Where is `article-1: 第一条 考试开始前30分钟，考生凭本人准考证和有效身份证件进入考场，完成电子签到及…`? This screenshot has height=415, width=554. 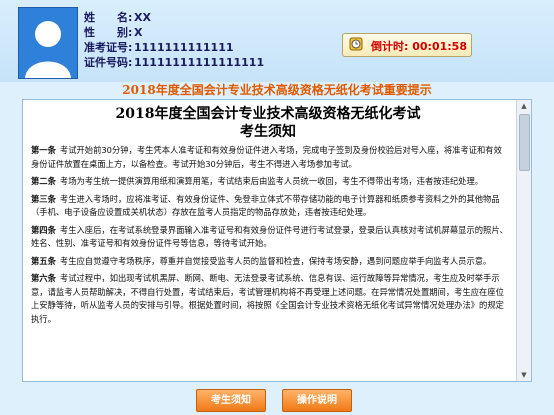
article-1: 第一条 考试开始前30分钟，考生凭本人准考证和有效身份证件进入考场，完成电子签到及… is located at coordinates (270, 157).